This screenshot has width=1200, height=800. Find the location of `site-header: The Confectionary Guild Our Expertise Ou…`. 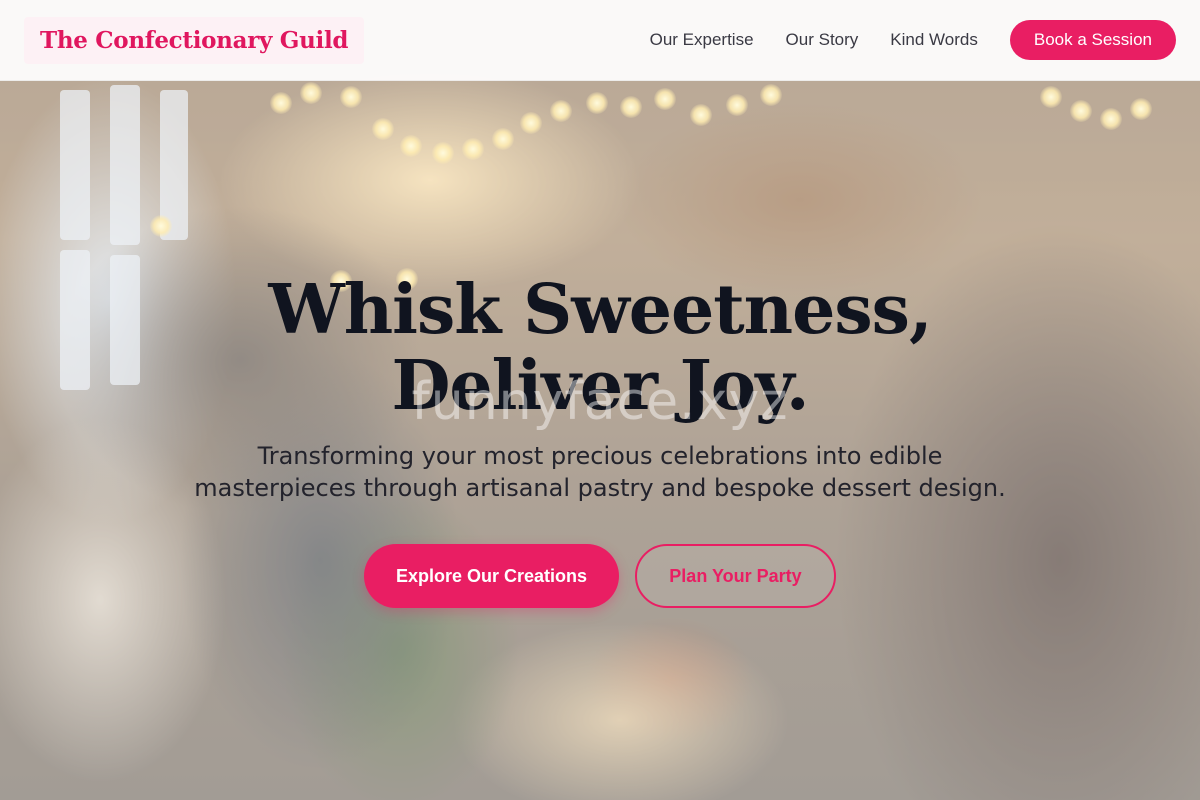

site-header: The Confectionary Guild Our Expertise Ou… is located at coordinates (600, 40).